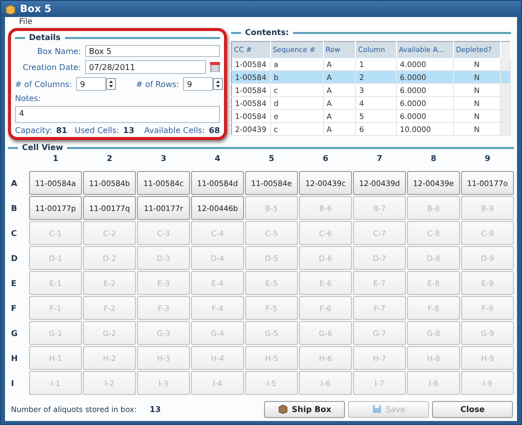 The image size is (522, 425). I want to click on field-label: # of Columns:, so click(43, 84).